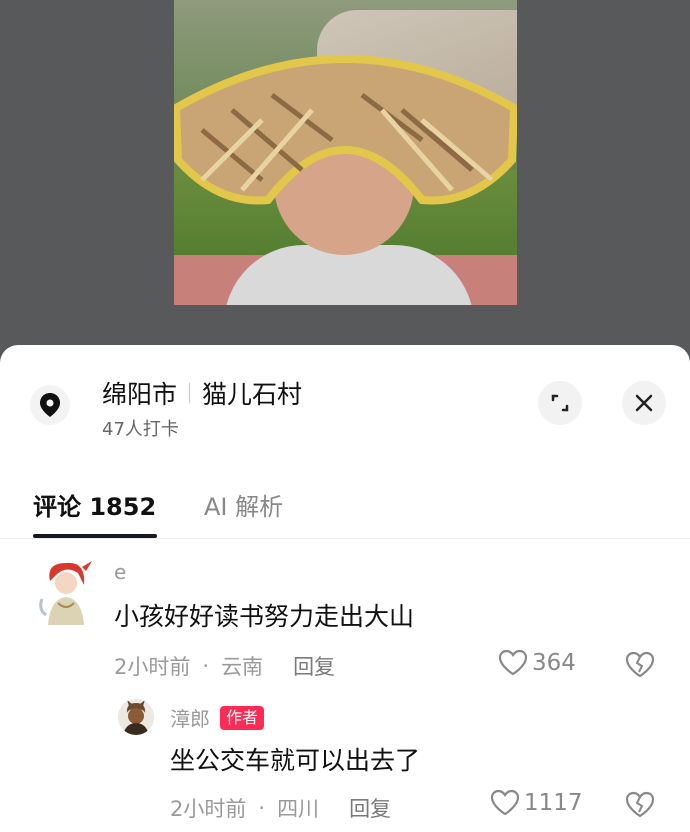 Image resolution: width=690 pixels, height=832 pixels. I want to click on like-button: 364, so click(537, 662).